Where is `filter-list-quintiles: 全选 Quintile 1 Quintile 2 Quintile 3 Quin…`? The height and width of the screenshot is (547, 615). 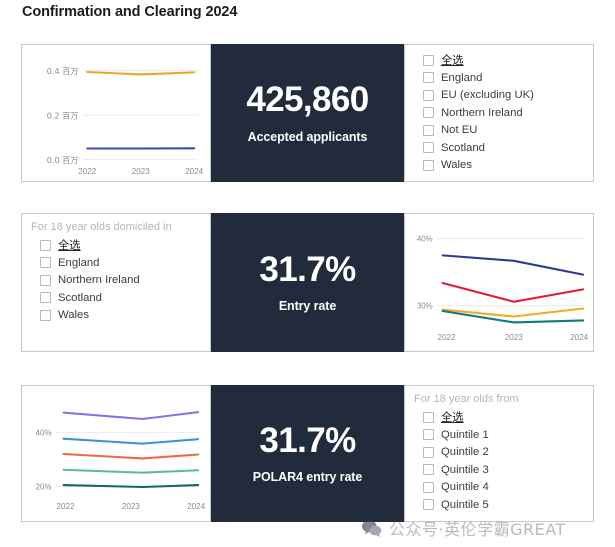 filter-list-quintiles: 全选 Quintile 1 Quintile 2 Quintile 3 Quin… is located at coordinates (499, 461).